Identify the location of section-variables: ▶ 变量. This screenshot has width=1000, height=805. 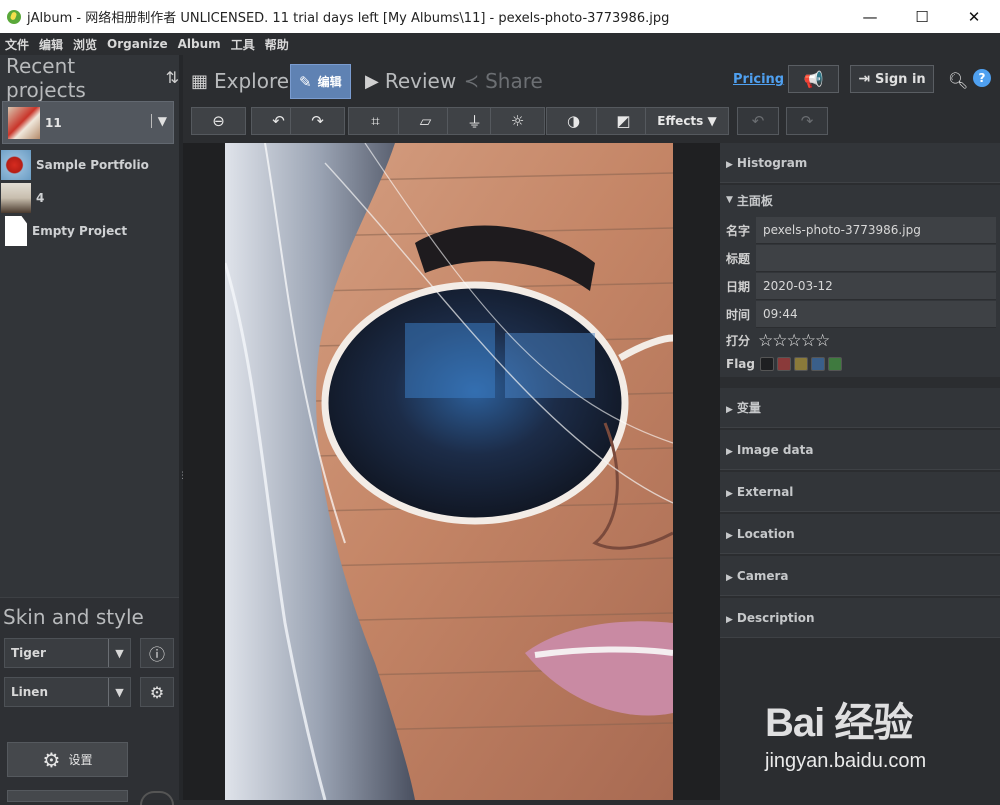
(860, 408).